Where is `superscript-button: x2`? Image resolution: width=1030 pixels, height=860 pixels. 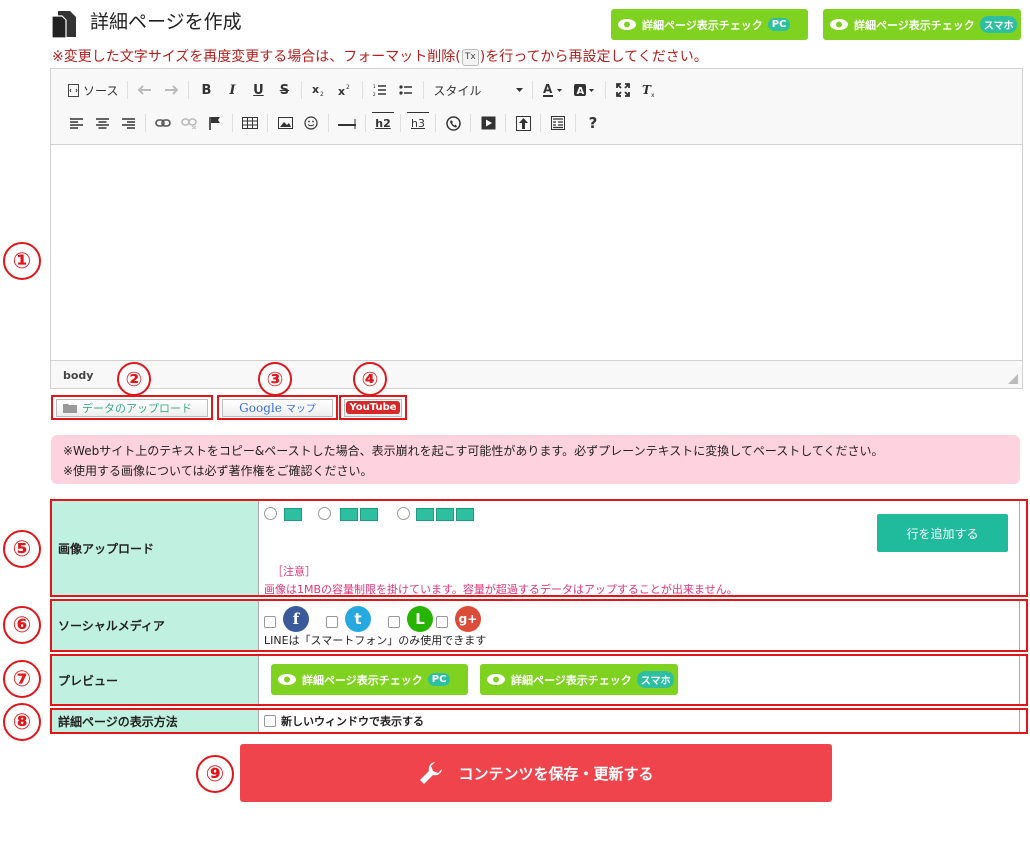
superscript-button: x2 is located at coordinates (345, 90).